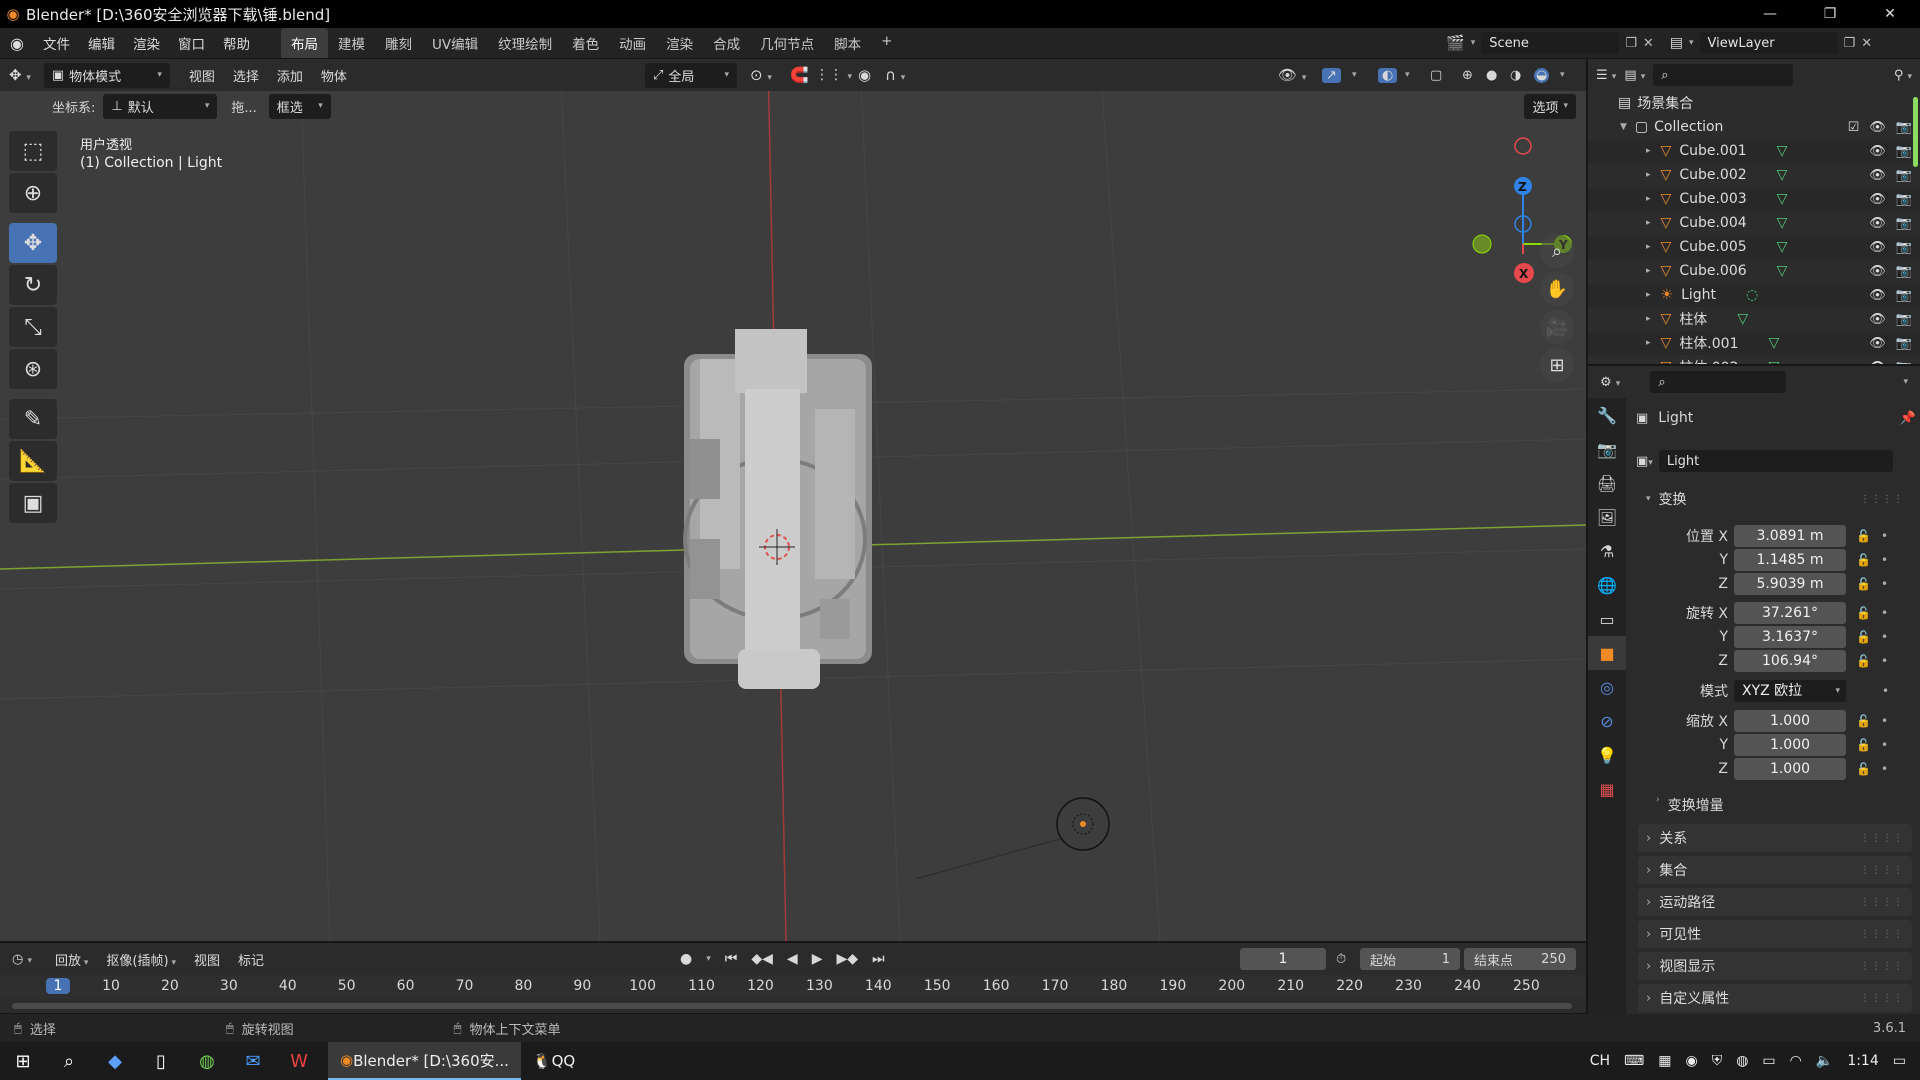 Image resolution: width=1920 pixels, height=1080 pixels. I want to click on timeline-menu-item: 标记, so click(251, 959).